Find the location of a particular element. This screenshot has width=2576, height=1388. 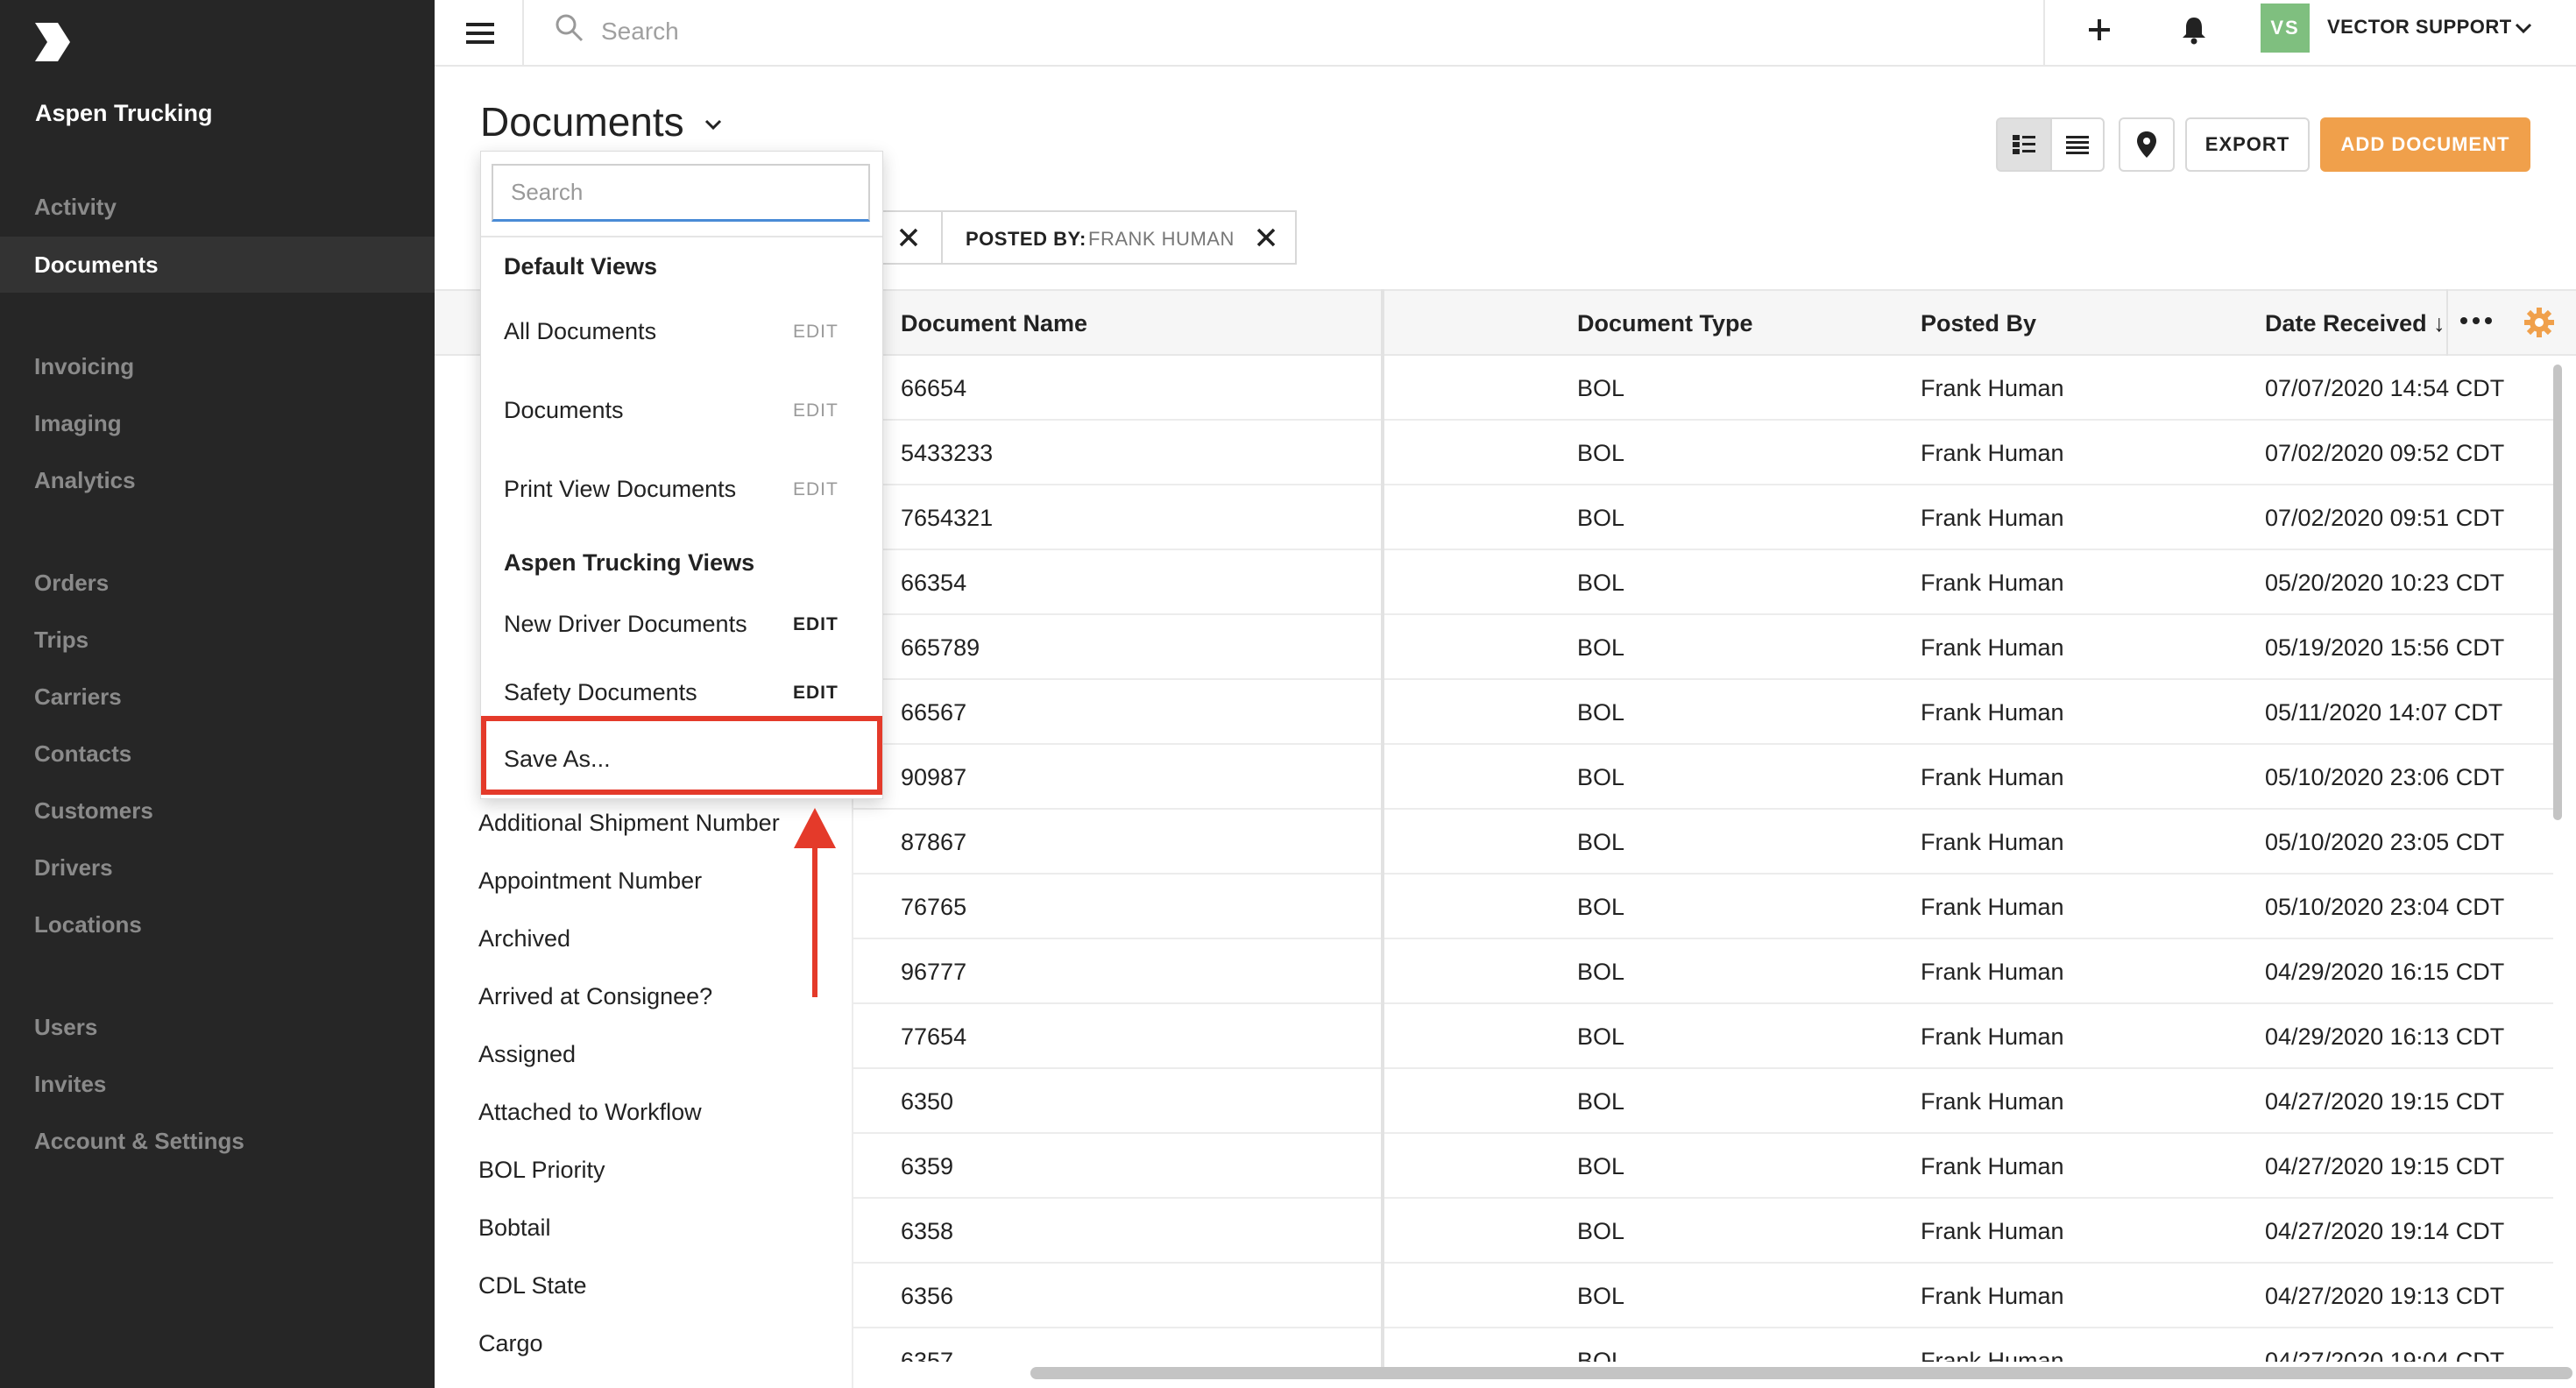

field-item: Archived is located at coordinates (524, 938).